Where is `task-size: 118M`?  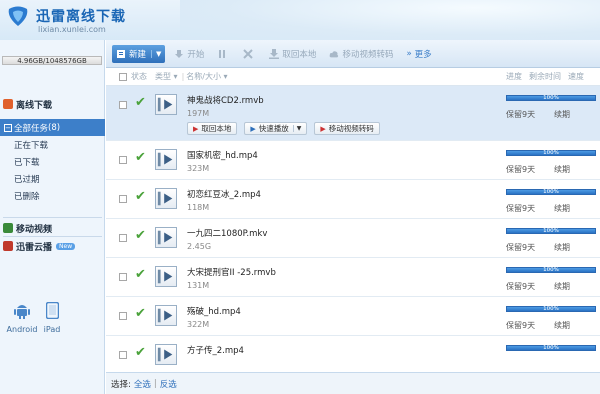 task-size: 118M is located at coordinates (198, 207).